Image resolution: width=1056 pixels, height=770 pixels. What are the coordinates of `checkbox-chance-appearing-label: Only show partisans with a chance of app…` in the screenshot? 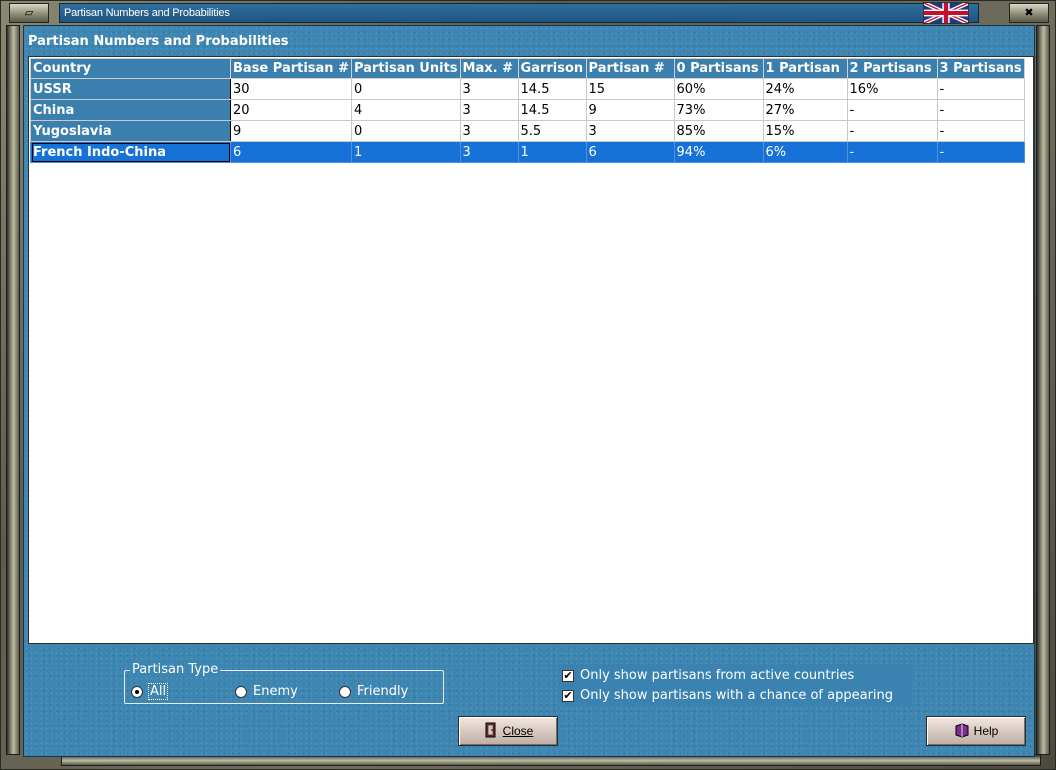 It's located at (736, 695).